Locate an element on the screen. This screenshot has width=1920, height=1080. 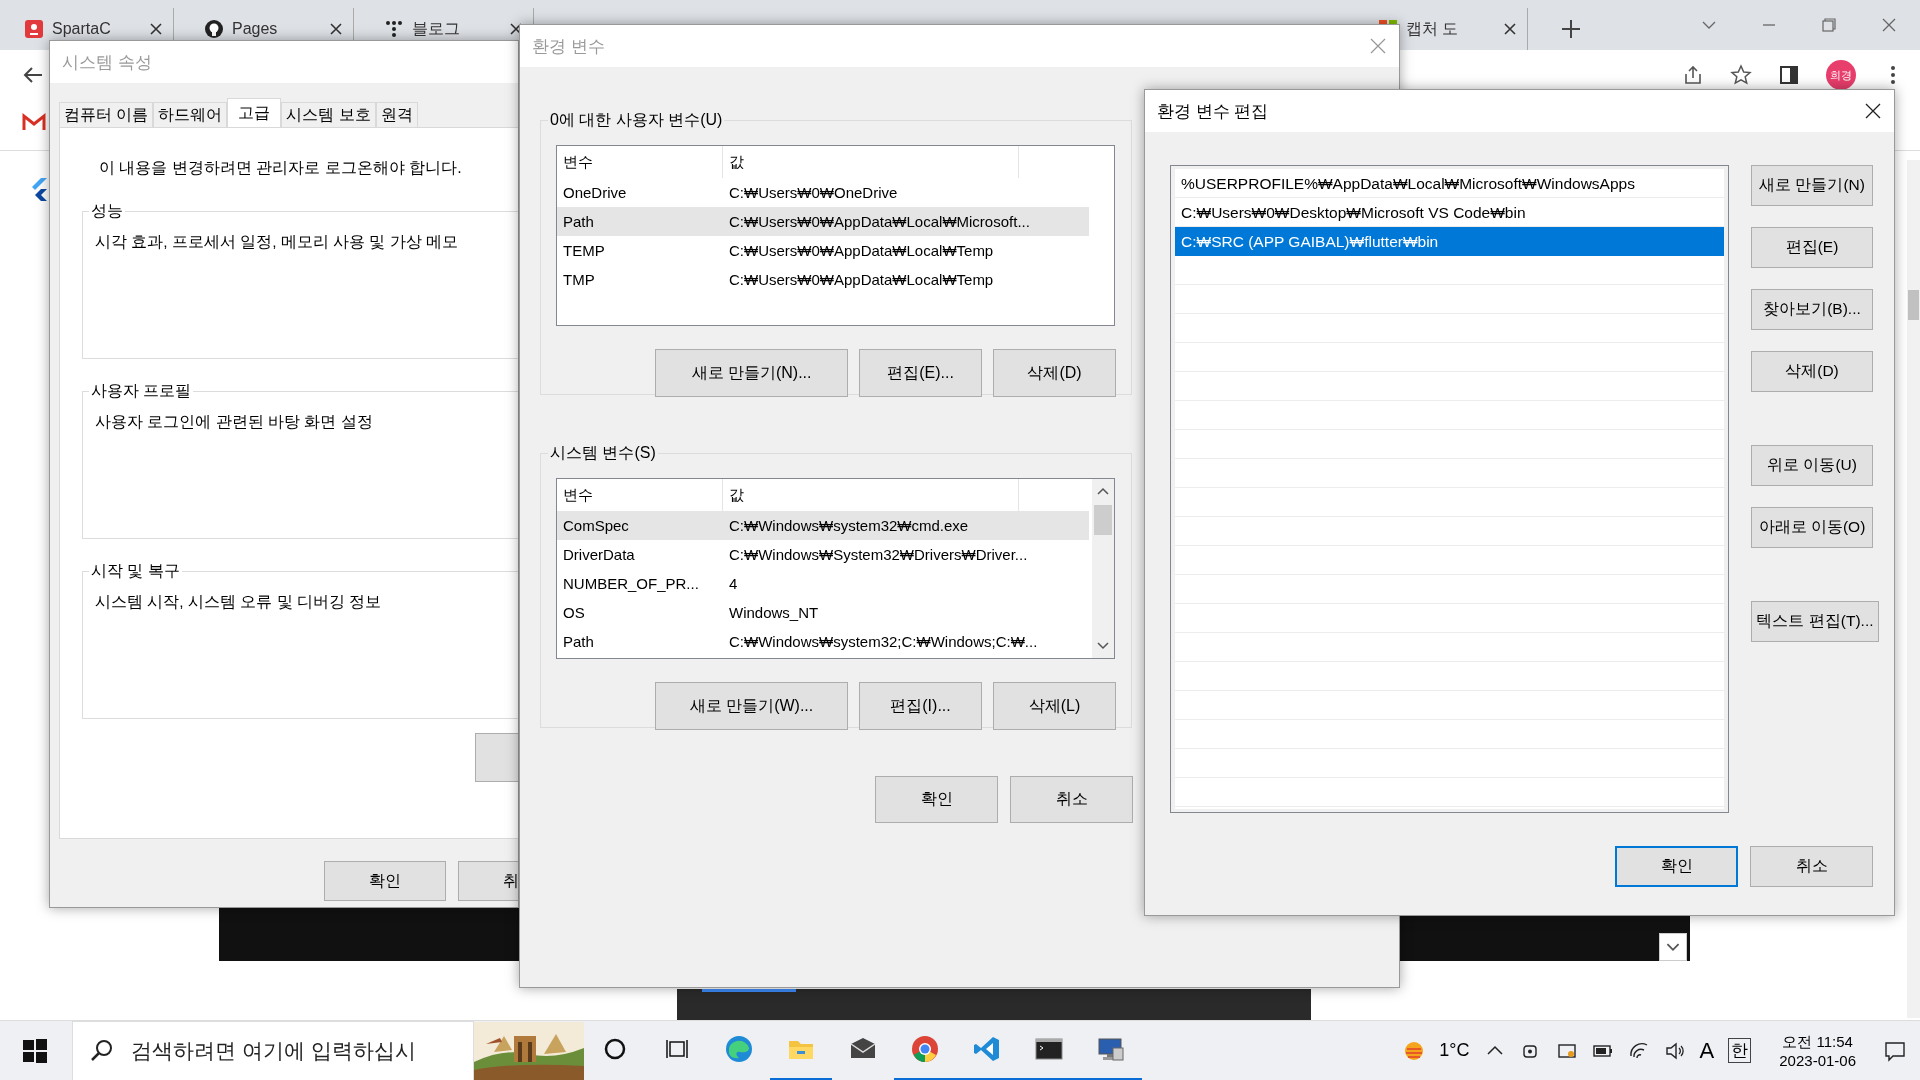
temperature: 1°C is located at coordinates (1454, 1050).